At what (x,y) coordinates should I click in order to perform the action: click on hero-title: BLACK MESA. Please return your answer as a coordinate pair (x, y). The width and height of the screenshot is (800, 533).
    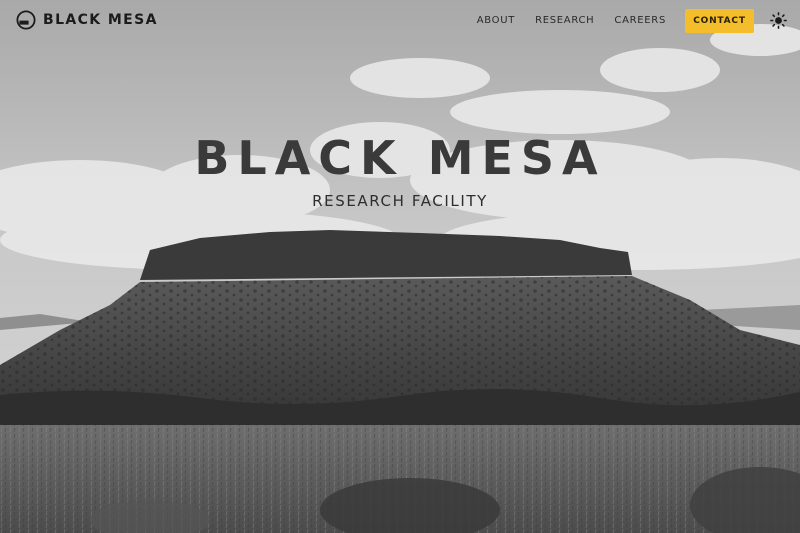
    Looking at the image, I should click on (400, 158).